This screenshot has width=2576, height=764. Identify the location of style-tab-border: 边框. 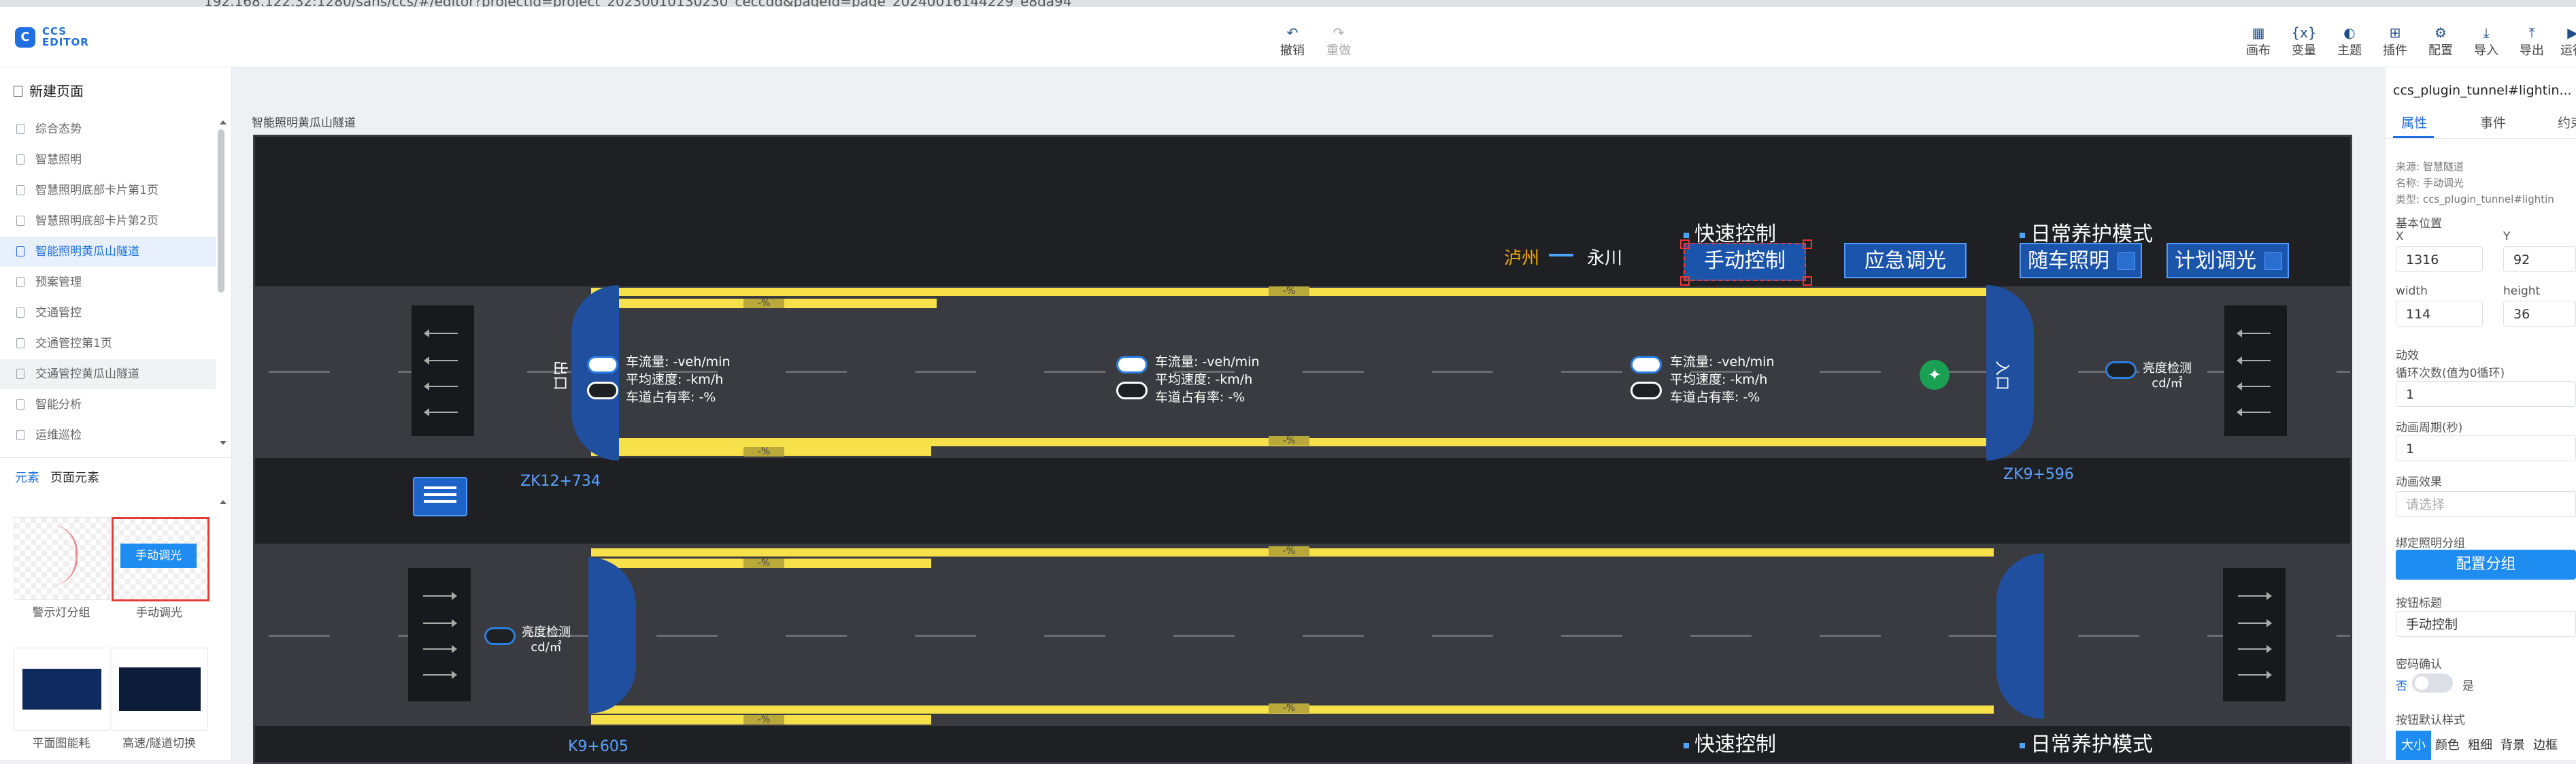
(2545, 745).